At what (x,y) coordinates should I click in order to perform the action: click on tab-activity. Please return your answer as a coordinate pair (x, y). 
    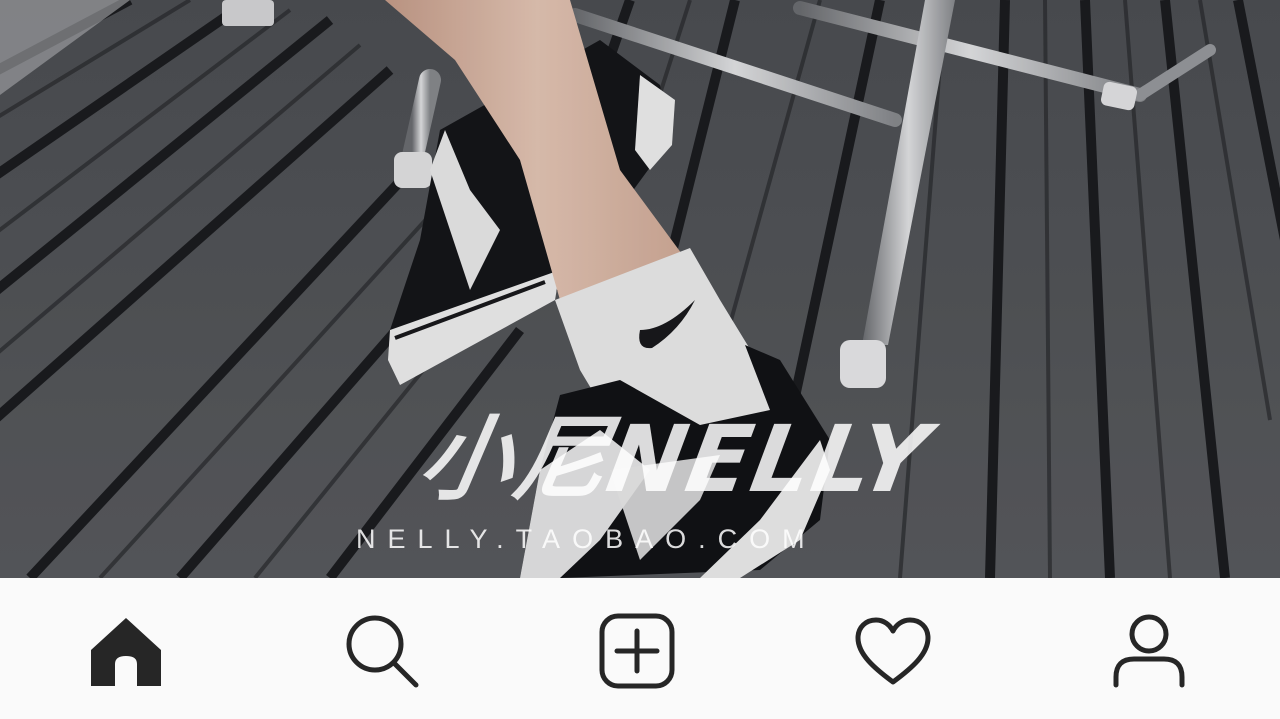
    Looking at the image, I should click on (893, 651).